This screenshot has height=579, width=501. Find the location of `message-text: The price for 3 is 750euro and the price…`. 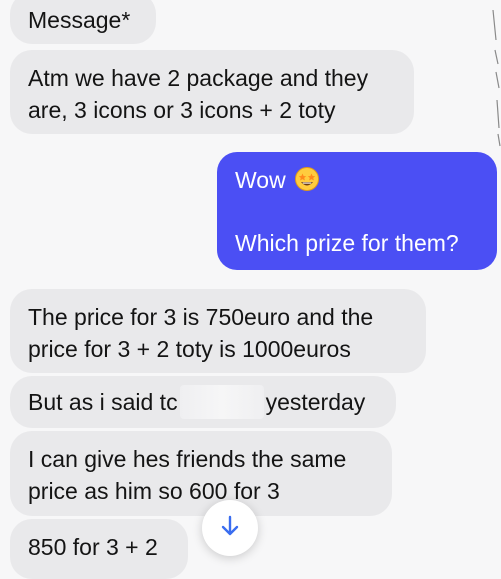

message-text: The price for 3 is 750euro and the price… is located at coordinates (201, 333).